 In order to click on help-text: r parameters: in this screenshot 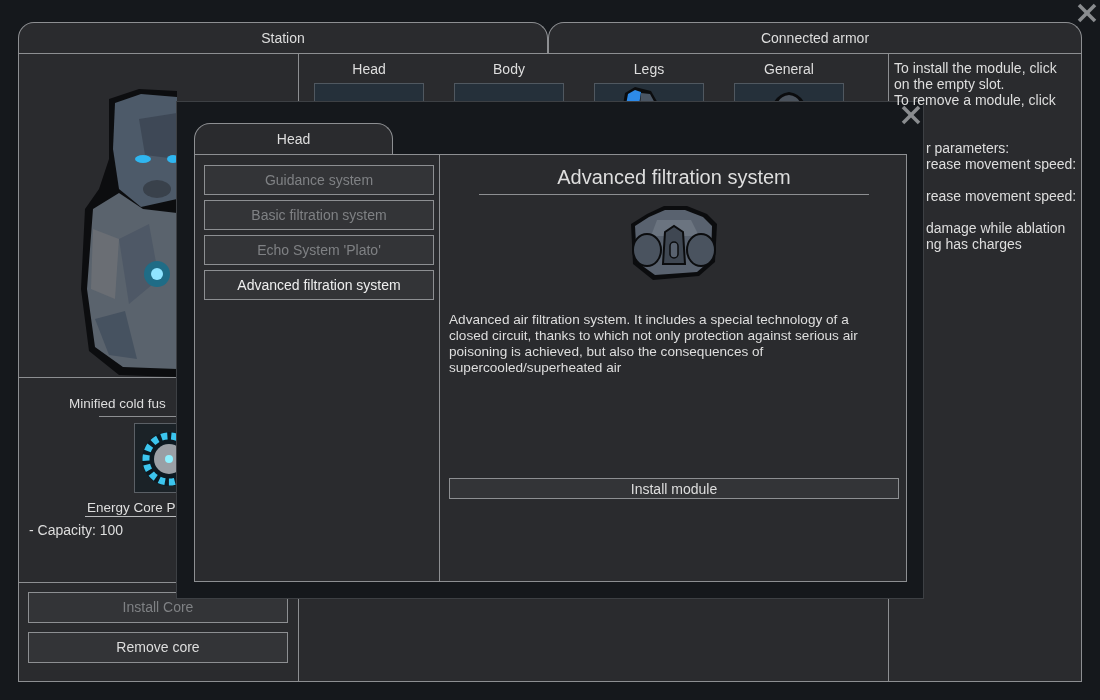, I will do `click(968, 148)`.